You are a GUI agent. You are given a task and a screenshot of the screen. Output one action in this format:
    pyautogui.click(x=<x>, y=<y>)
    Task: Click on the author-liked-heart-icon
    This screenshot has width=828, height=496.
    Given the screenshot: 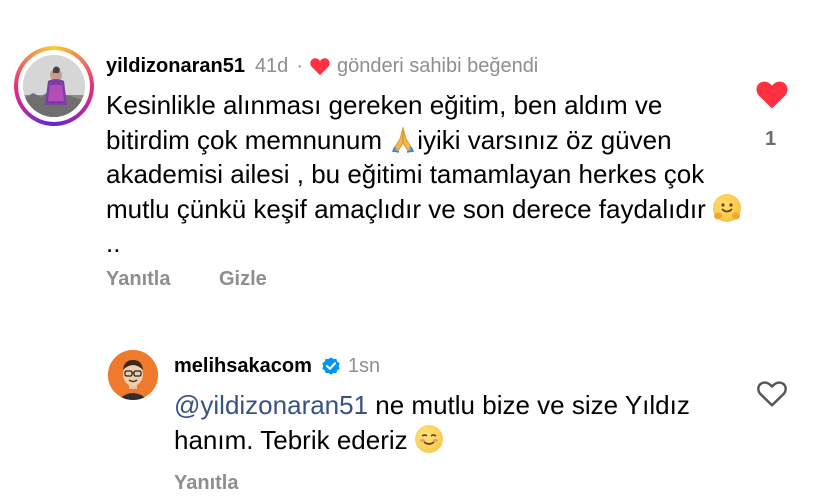 What is the action you would take?
    pyautogui.click(x=320, y=67)
    